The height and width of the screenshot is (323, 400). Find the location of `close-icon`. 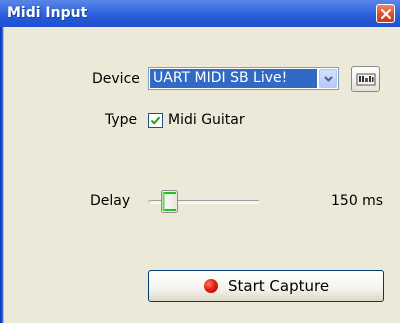

close-icon is located at coordinates (386, 14).